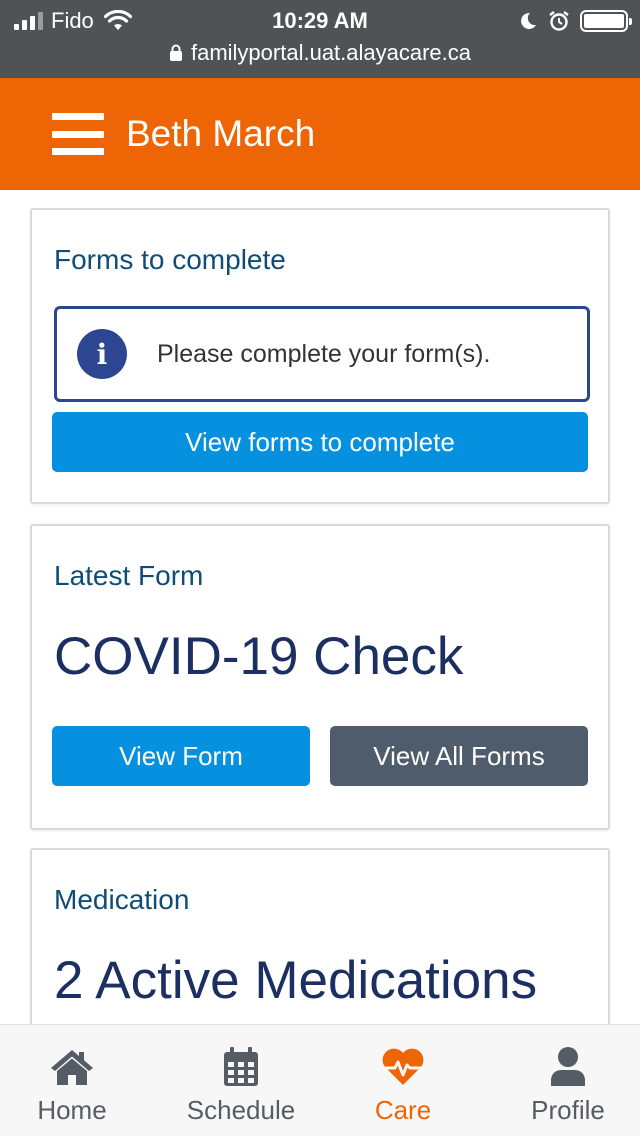 The width and height of the screenshot is (640, 1136). What do you see at coordinates (170, 259) in the screenshot?
I see `forms-card-title: Forms to complete` at bounding box center [170, 259].